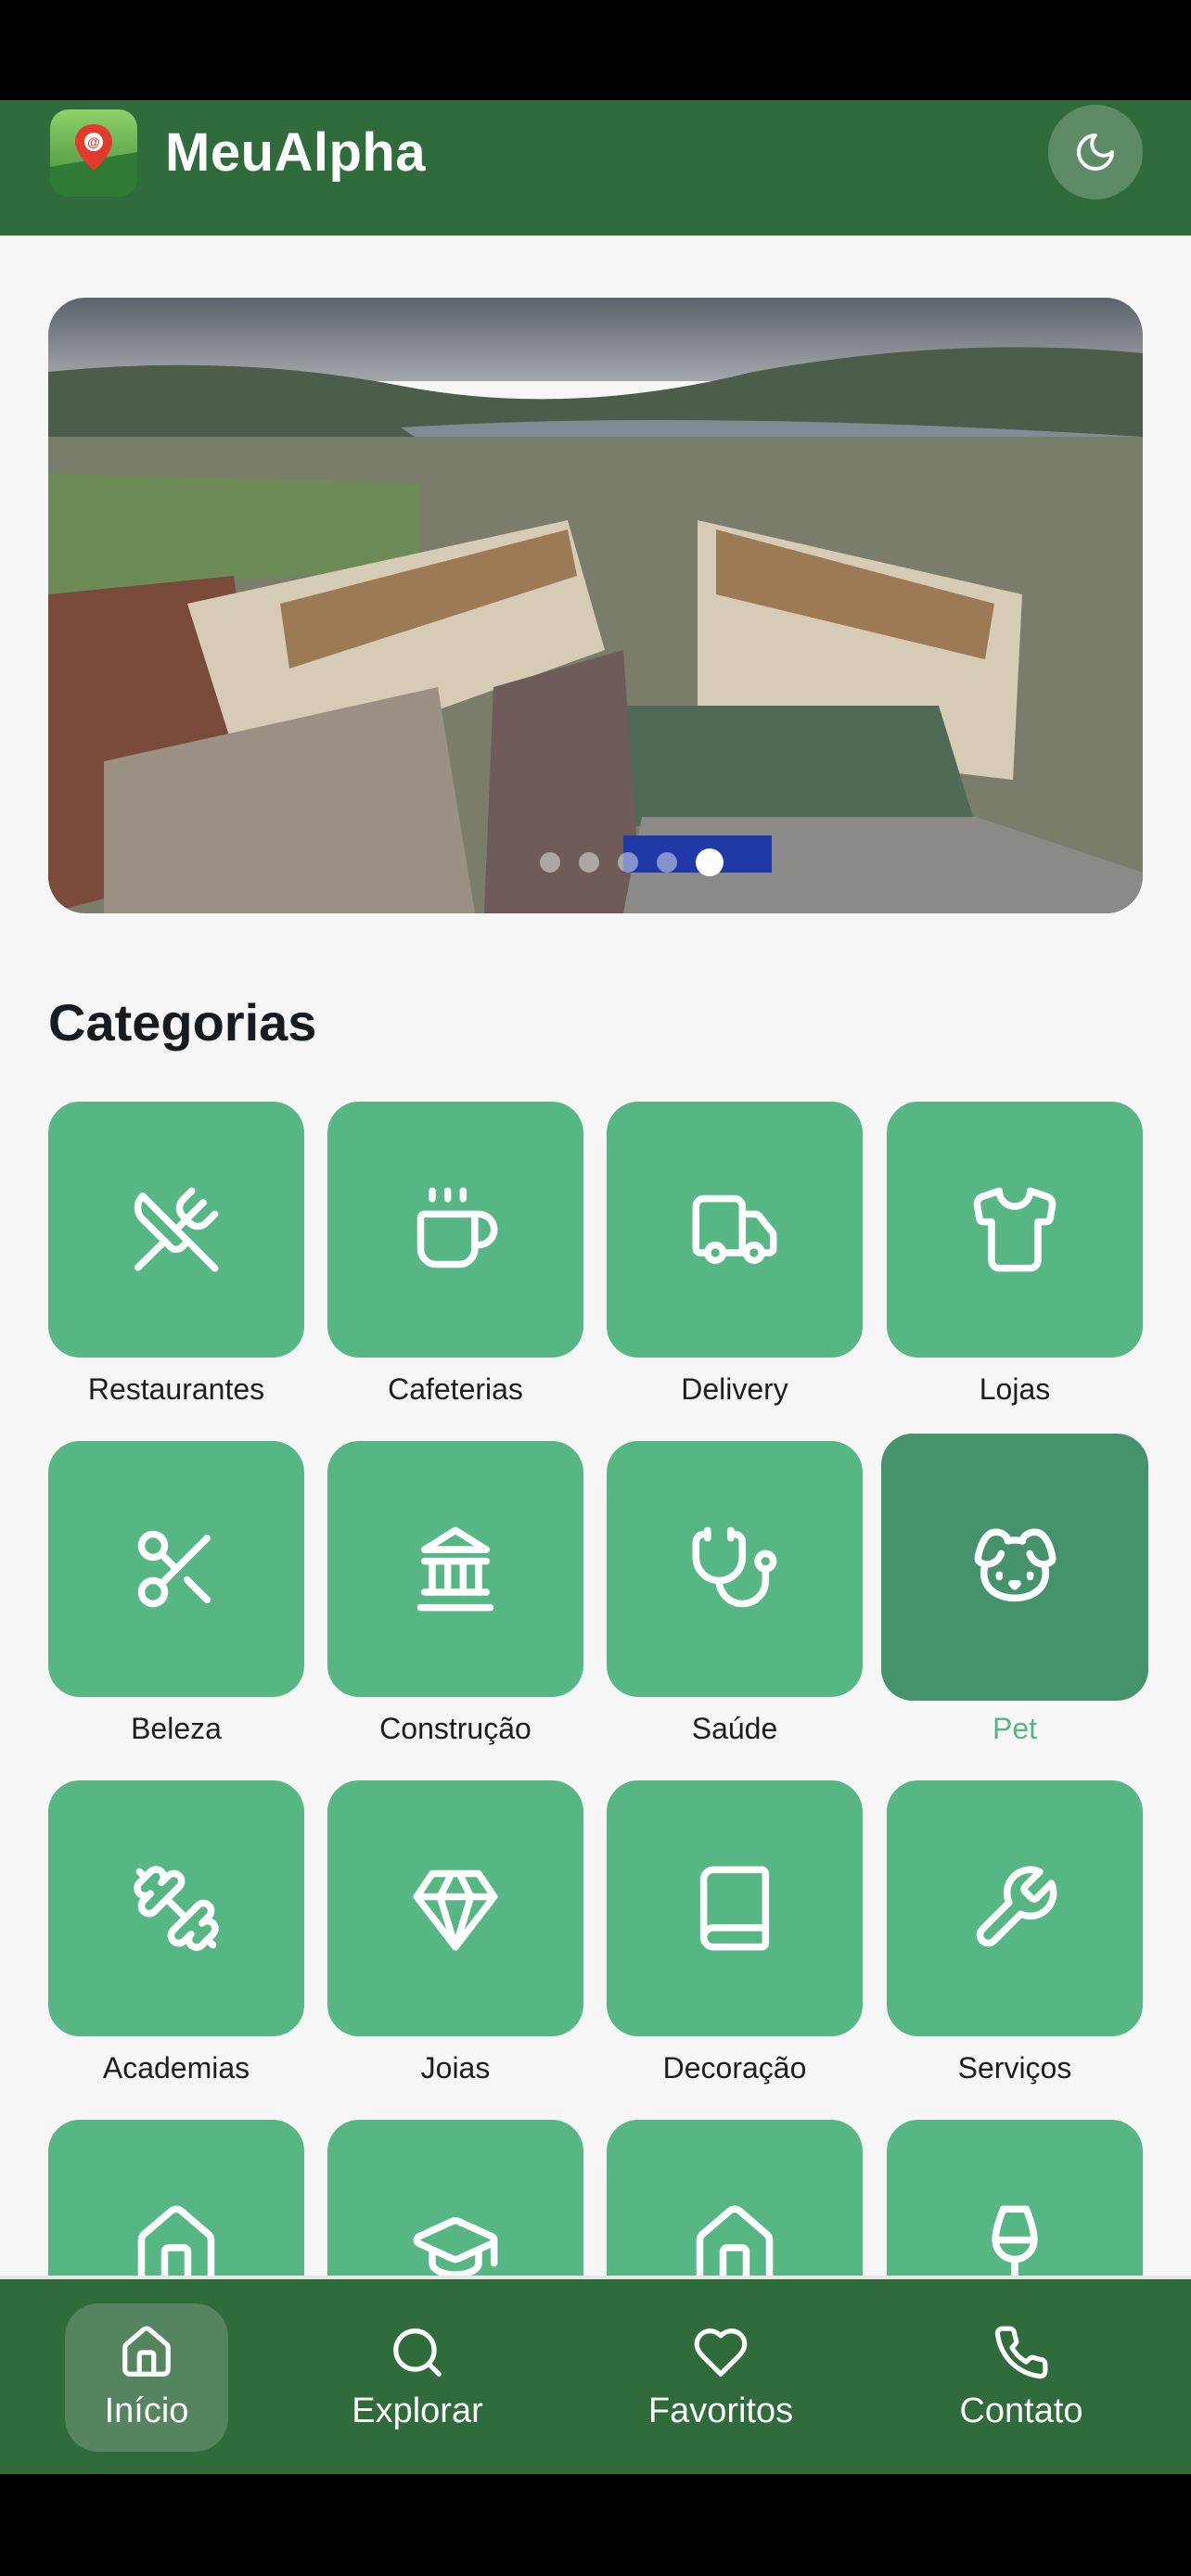 This screenshot has width=1191, height=2576. I want to click on carousel-indicators, so click(632, 862).